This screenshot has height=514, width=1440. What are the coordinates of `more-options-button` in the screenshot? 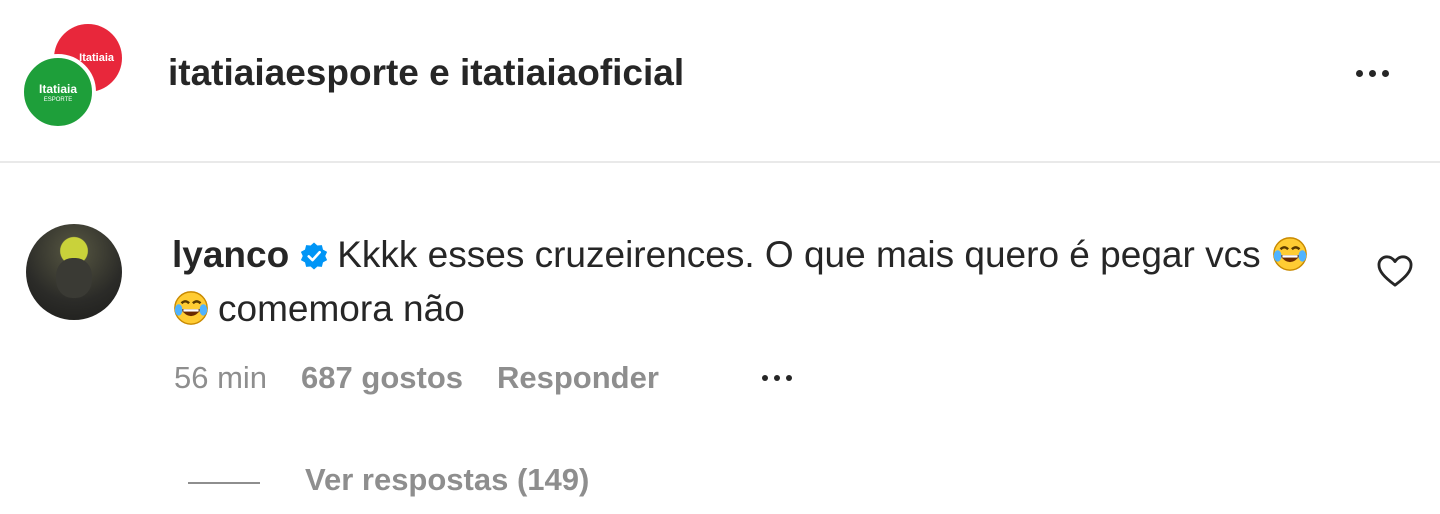 It's located at (1372, 73).